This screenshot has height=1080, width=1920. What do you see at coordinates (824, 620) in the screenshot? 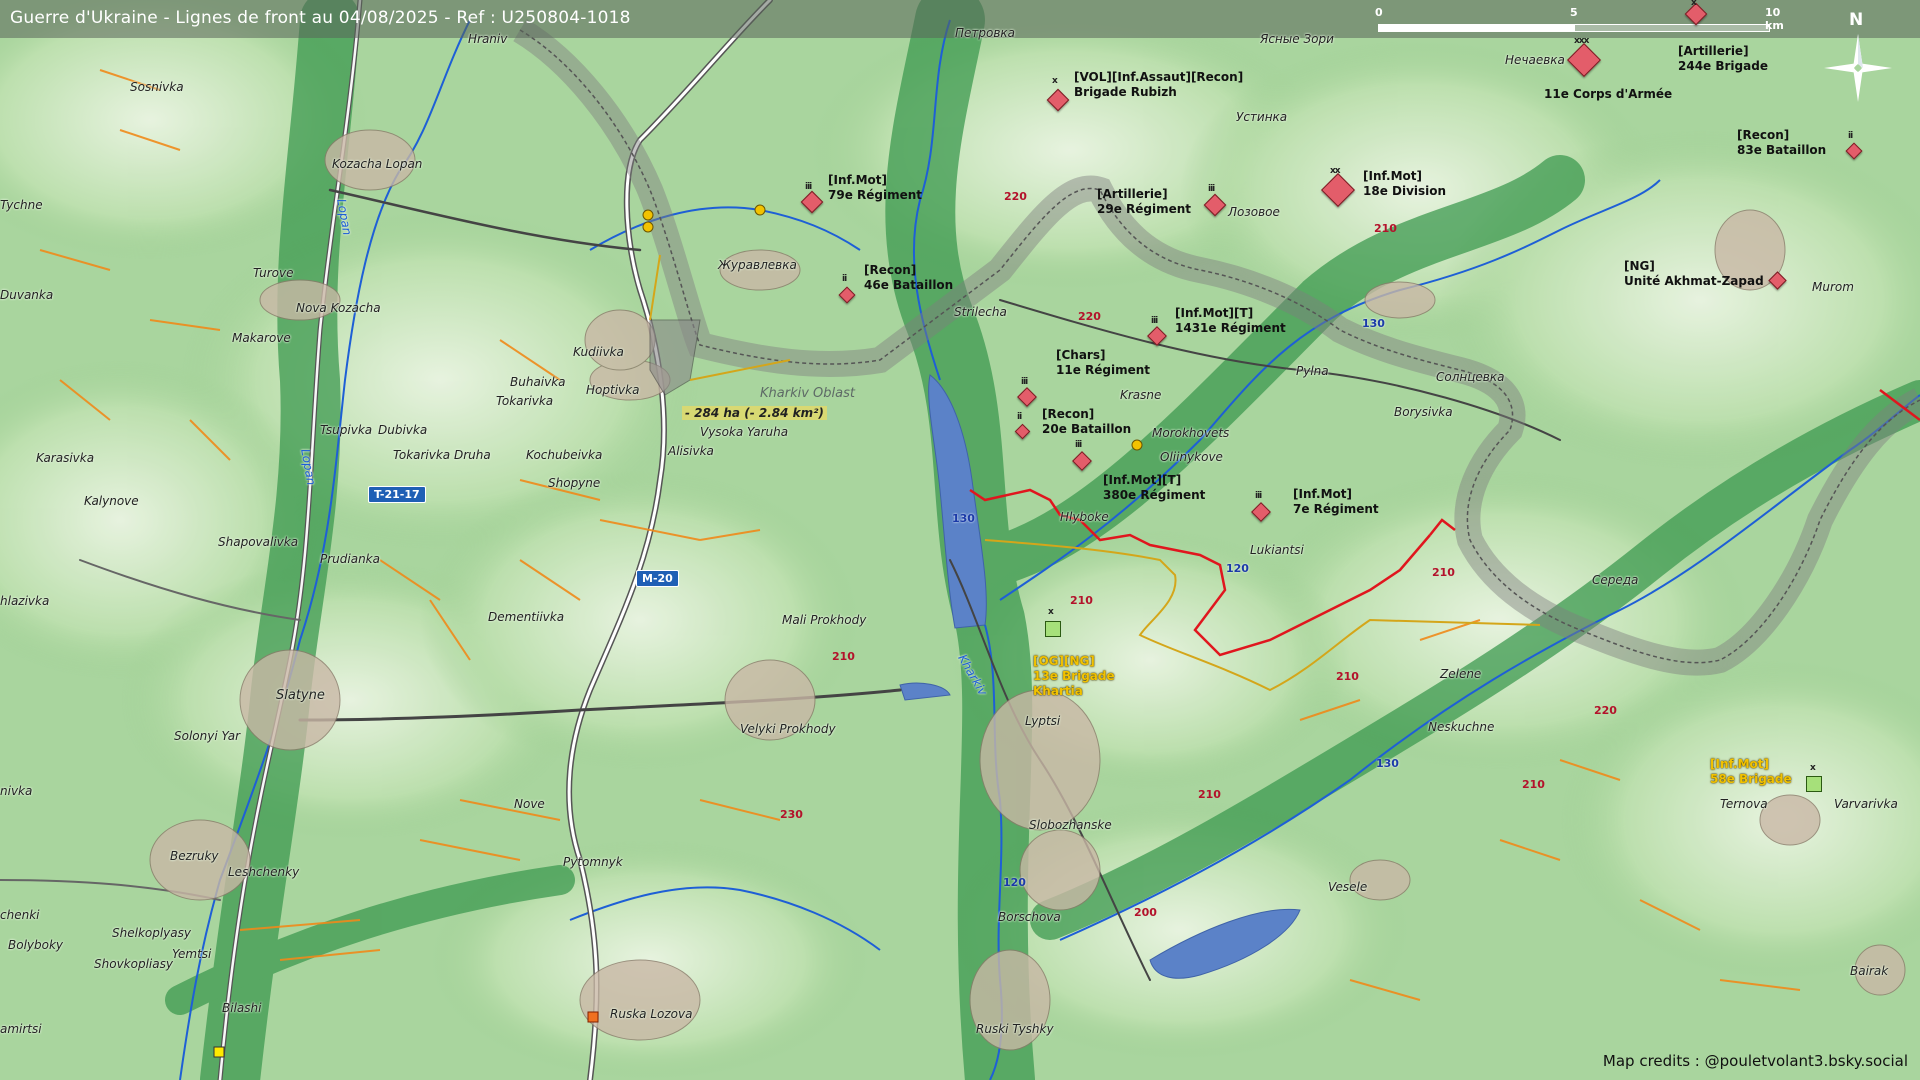
I see `place-label: Mali Prokhody` at bounding box center [824, 620].